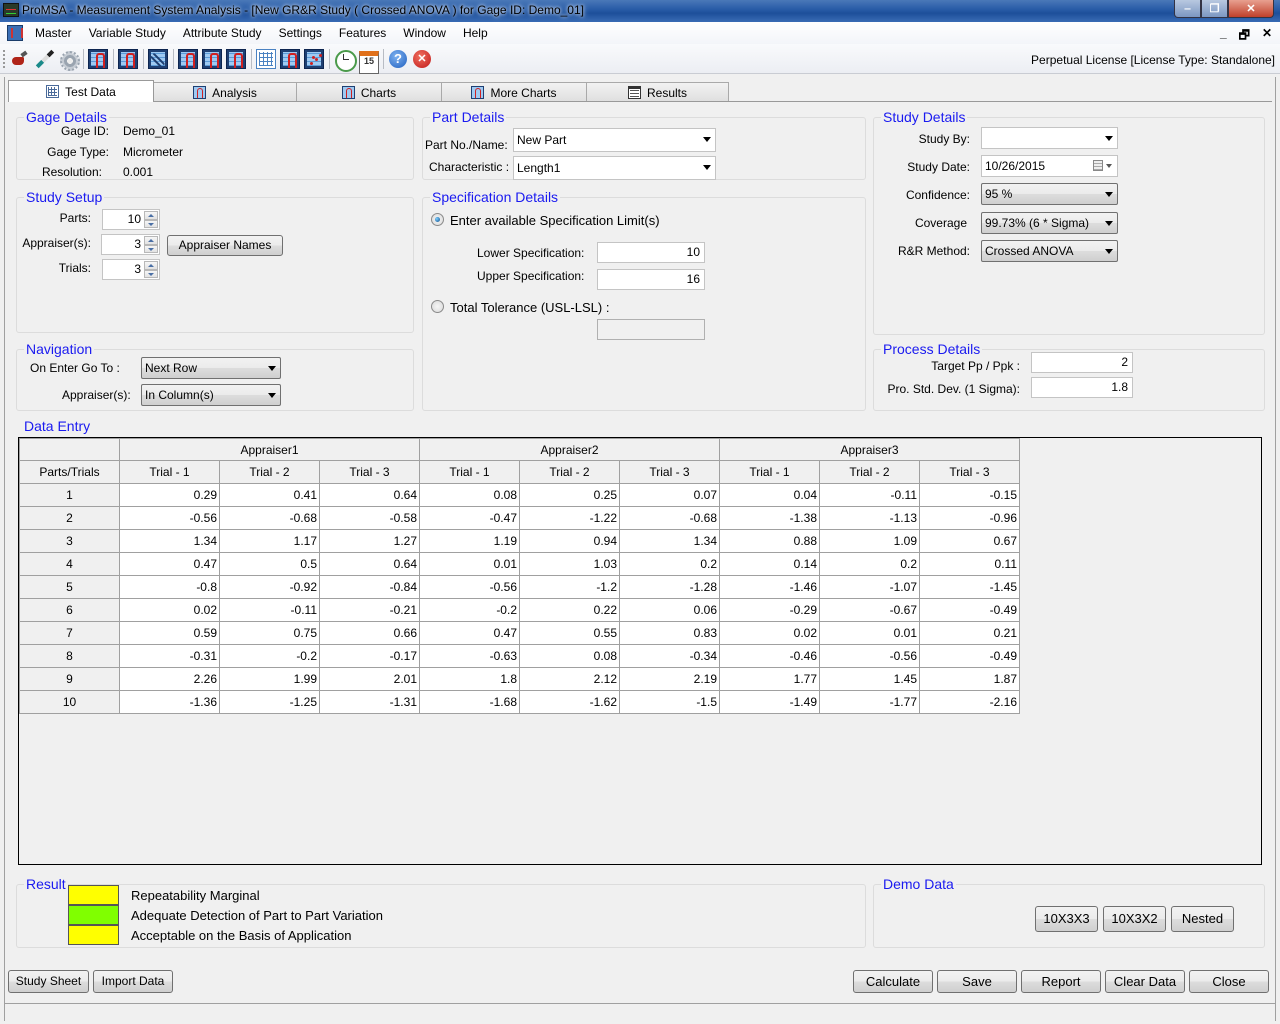  Describe the element at coordinates (969, 633) in the screenshot. I see `measurement-cell: 0.21` at that location.